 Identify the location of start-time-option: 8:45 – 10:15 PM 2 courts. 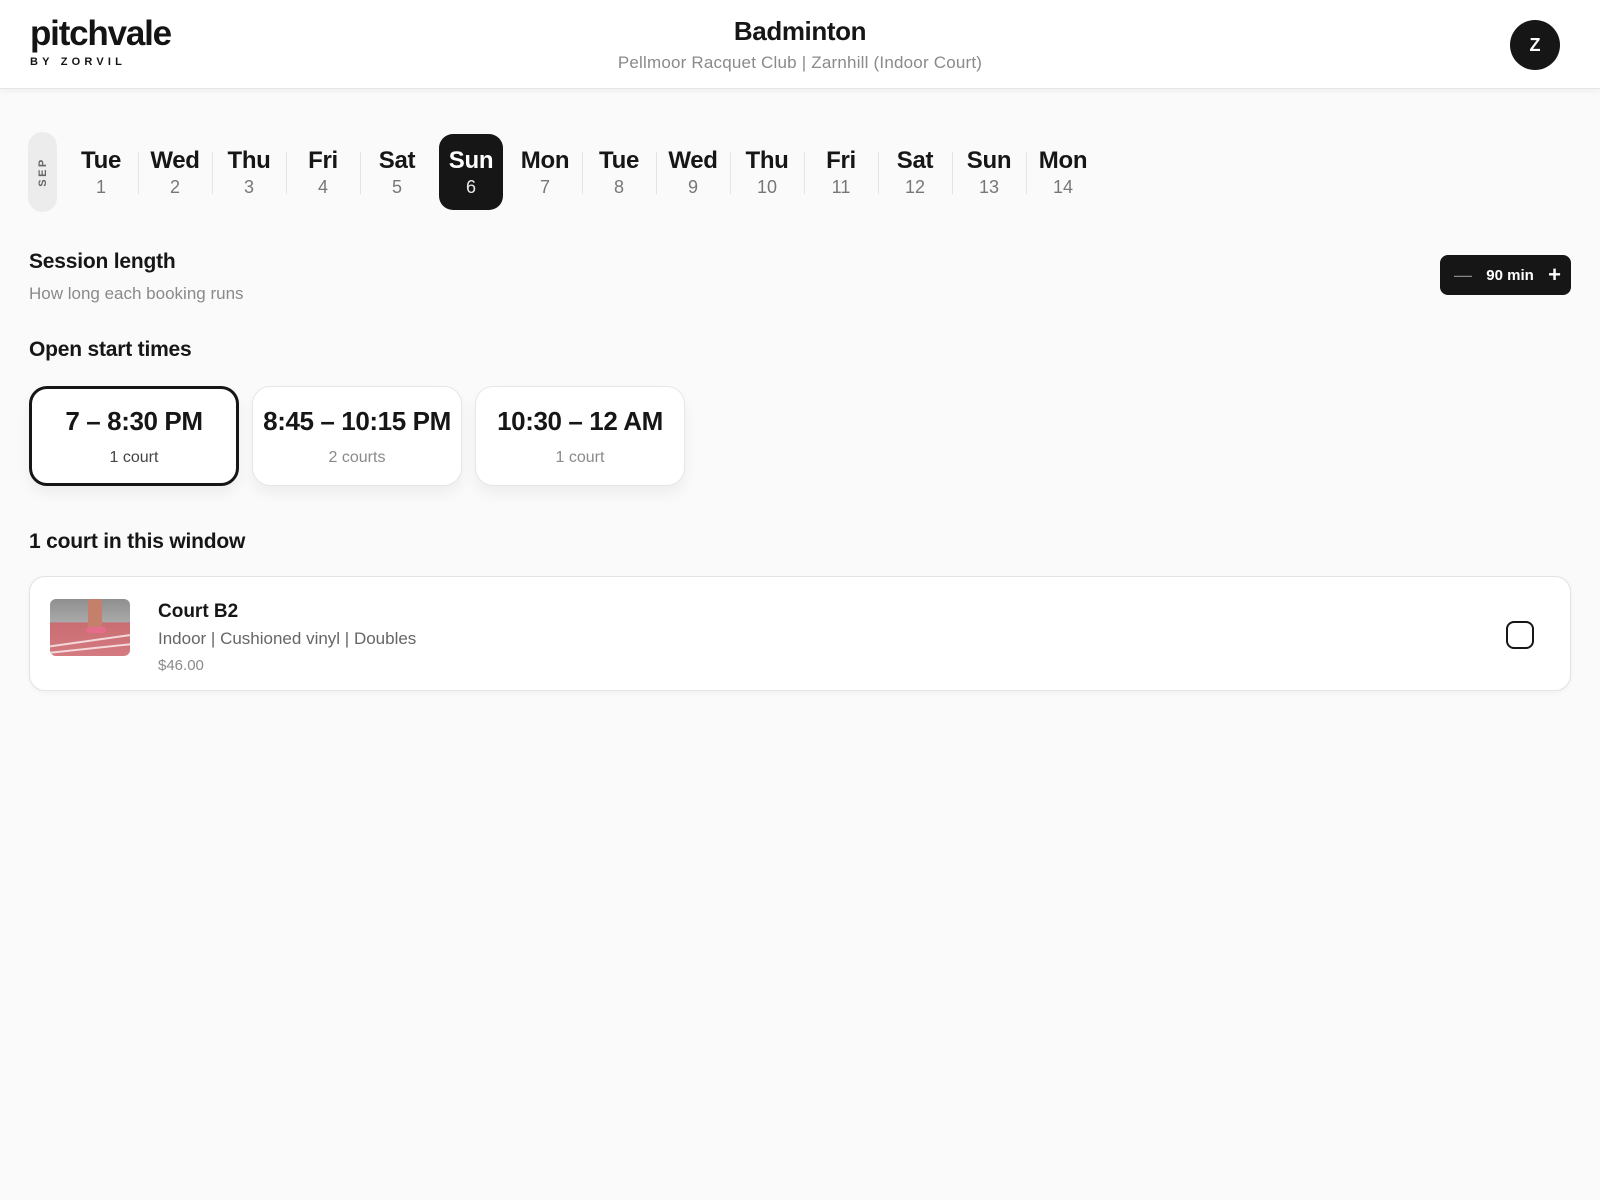
(357, 436).